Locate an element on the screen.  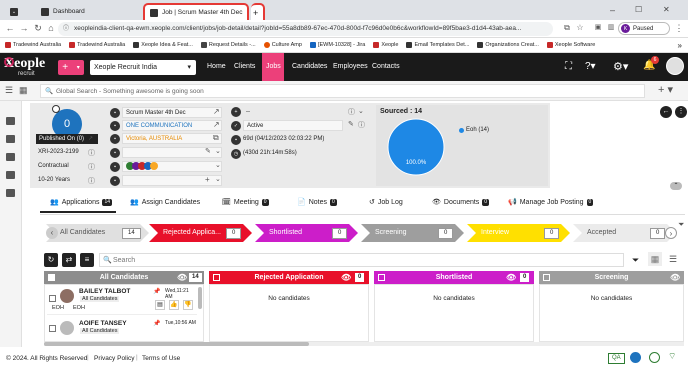
pipeline-prev-icon: ‹ is located at coordinates (52, 233).